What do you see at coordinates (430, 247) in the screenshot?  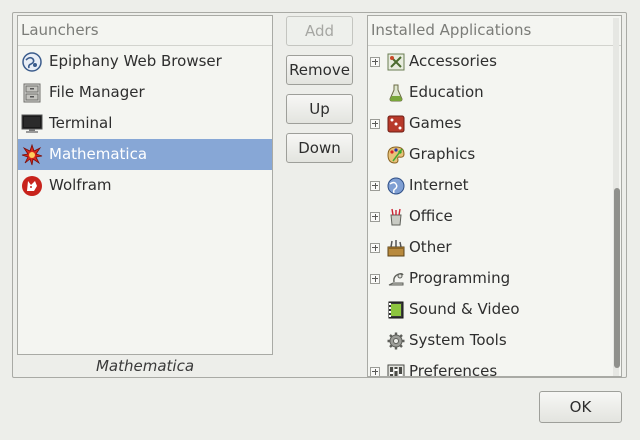 I see `category-label: Other` at bounding box center [430, 247].